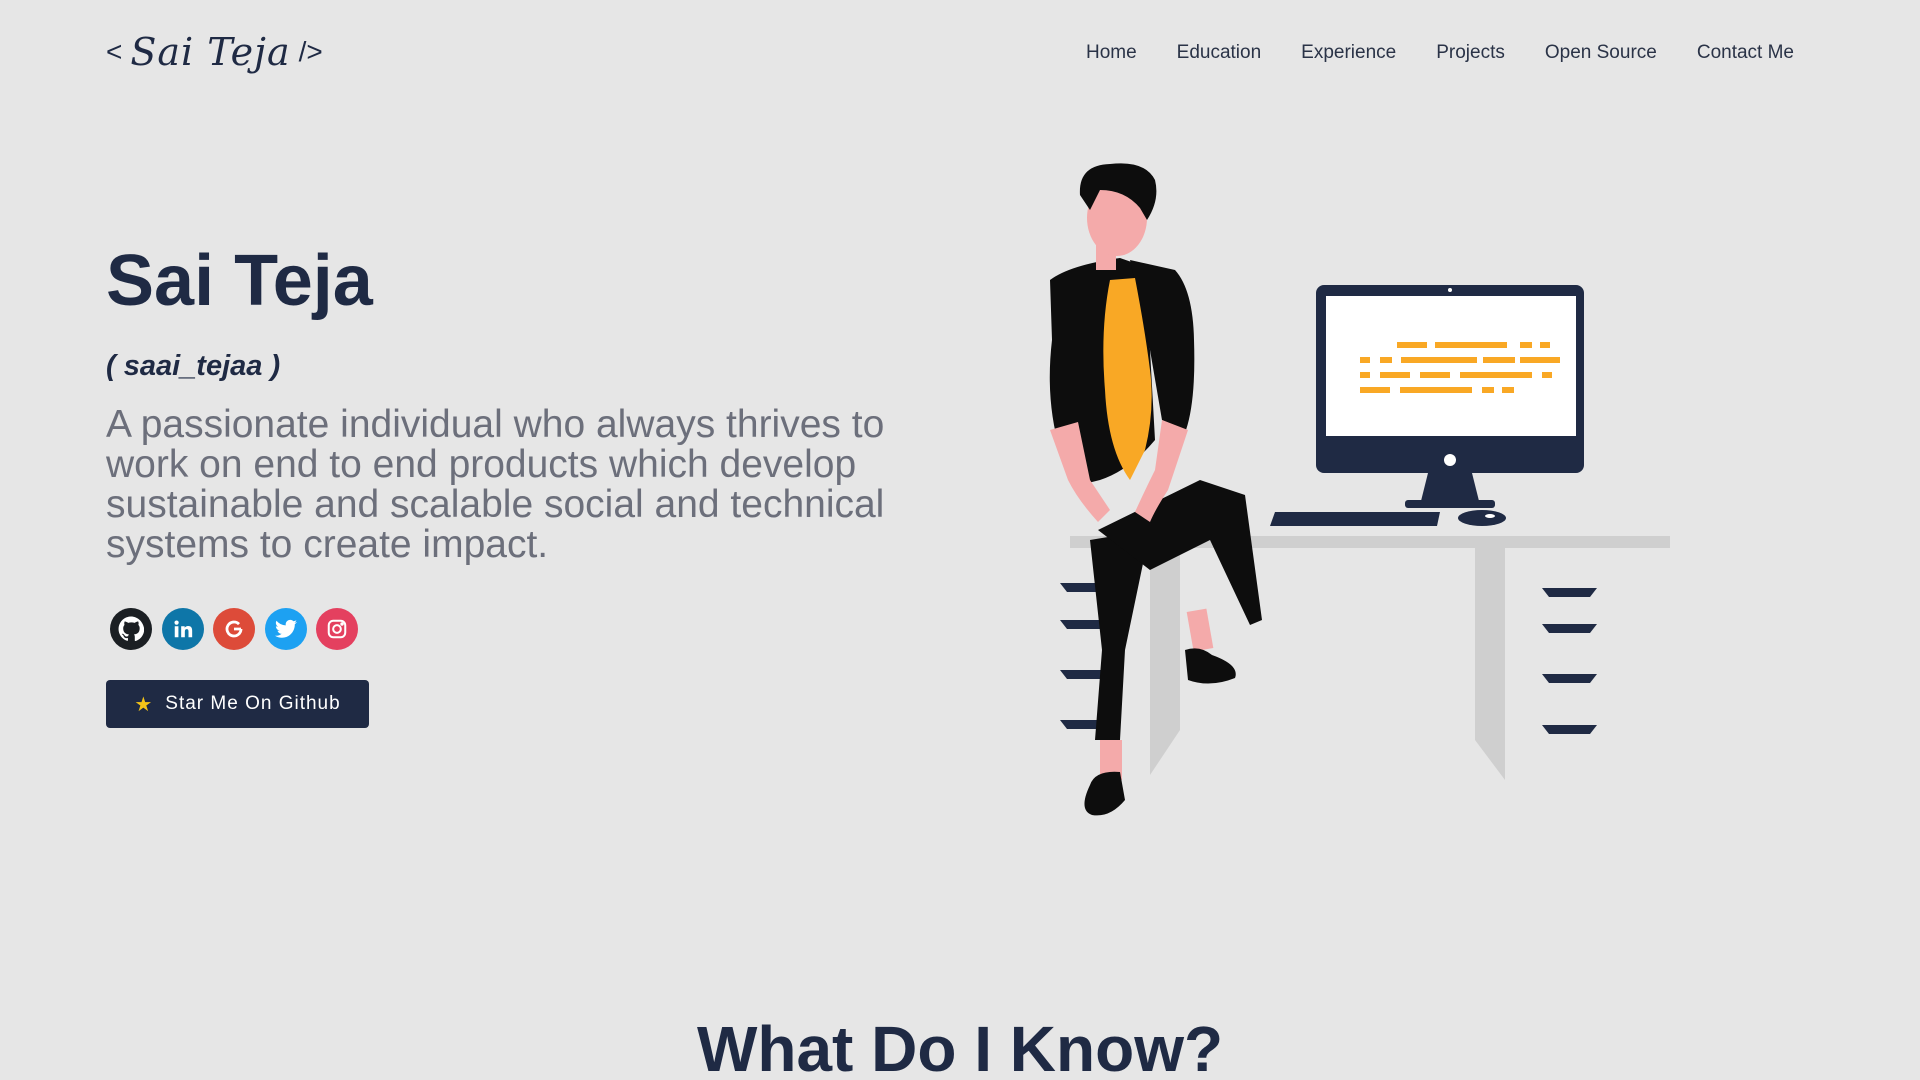 The height and width of the screenshot is (1080, 1920). What do you see at coordinates (1348, 53) in the screenshot?
I see `nav-link-experience: Experience` at bounding box center [1348, 53].